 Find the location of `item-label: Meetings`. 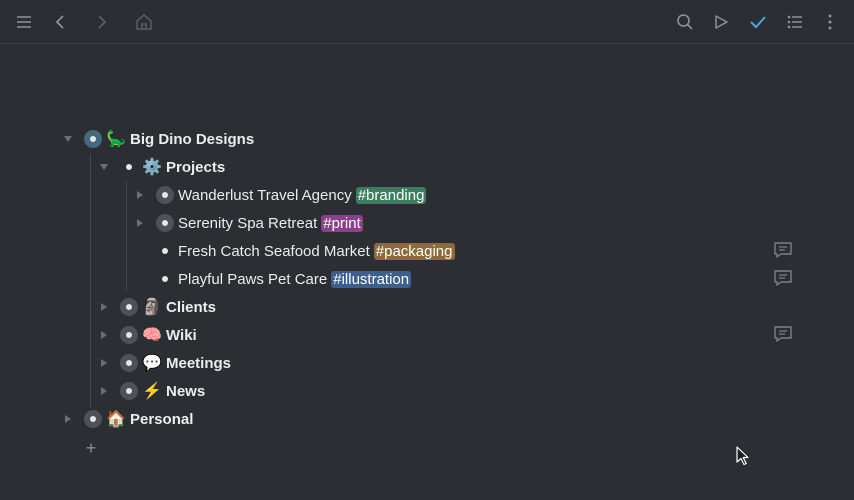

item-label: Meetings is located at coordinates (198, 363).